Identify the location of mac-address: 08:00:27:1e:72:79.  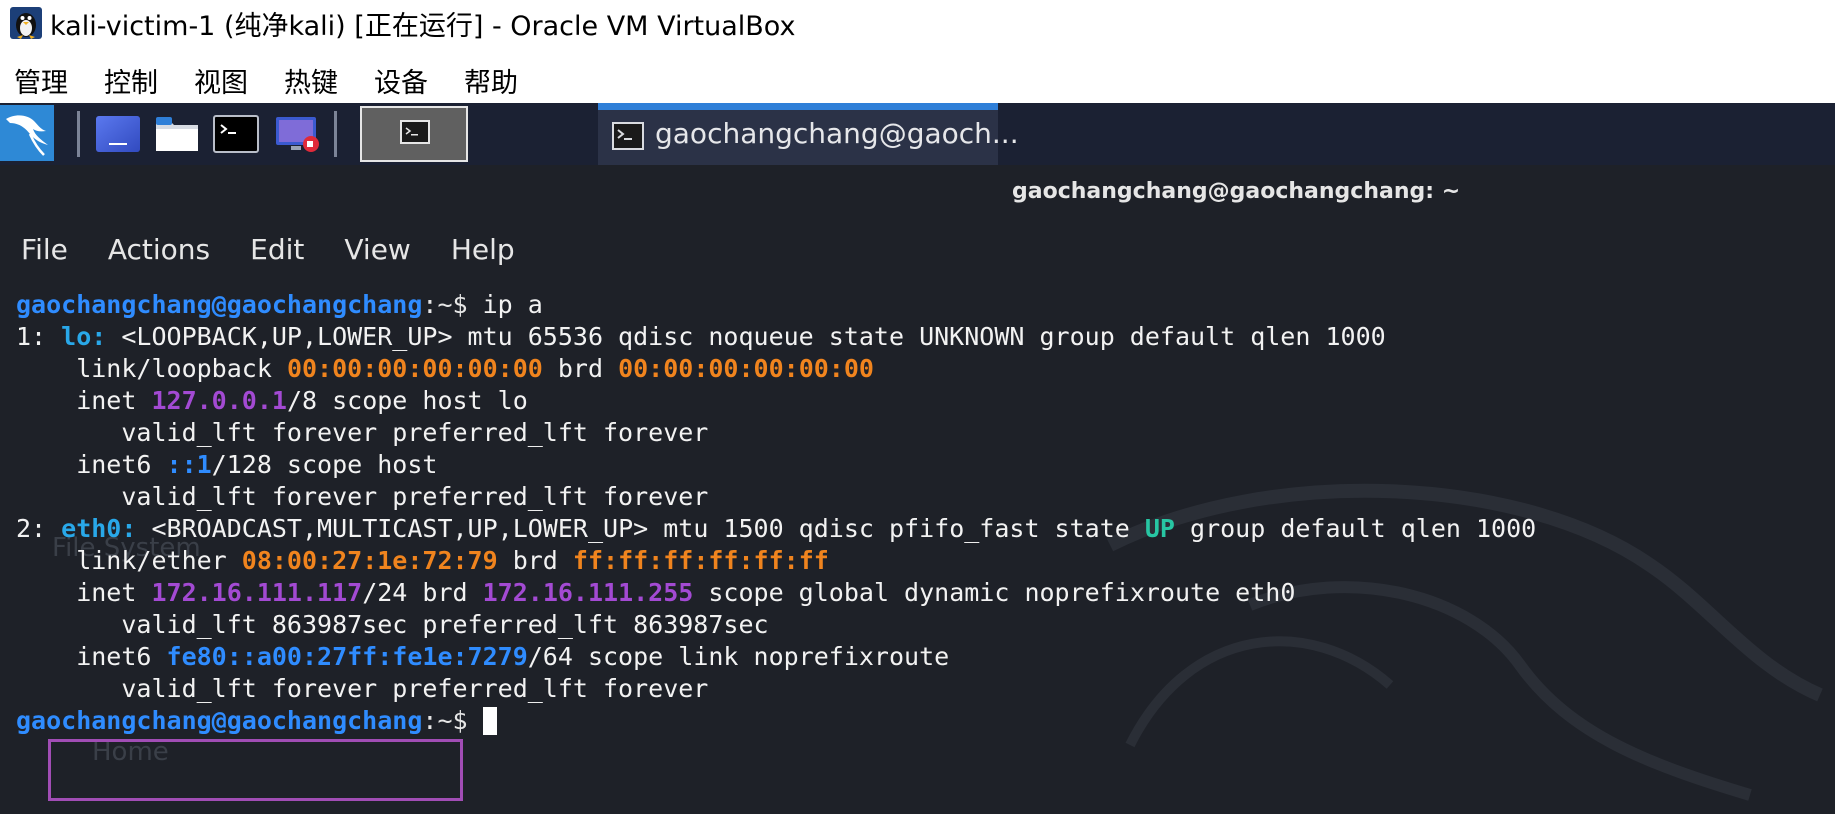
(369, 560).